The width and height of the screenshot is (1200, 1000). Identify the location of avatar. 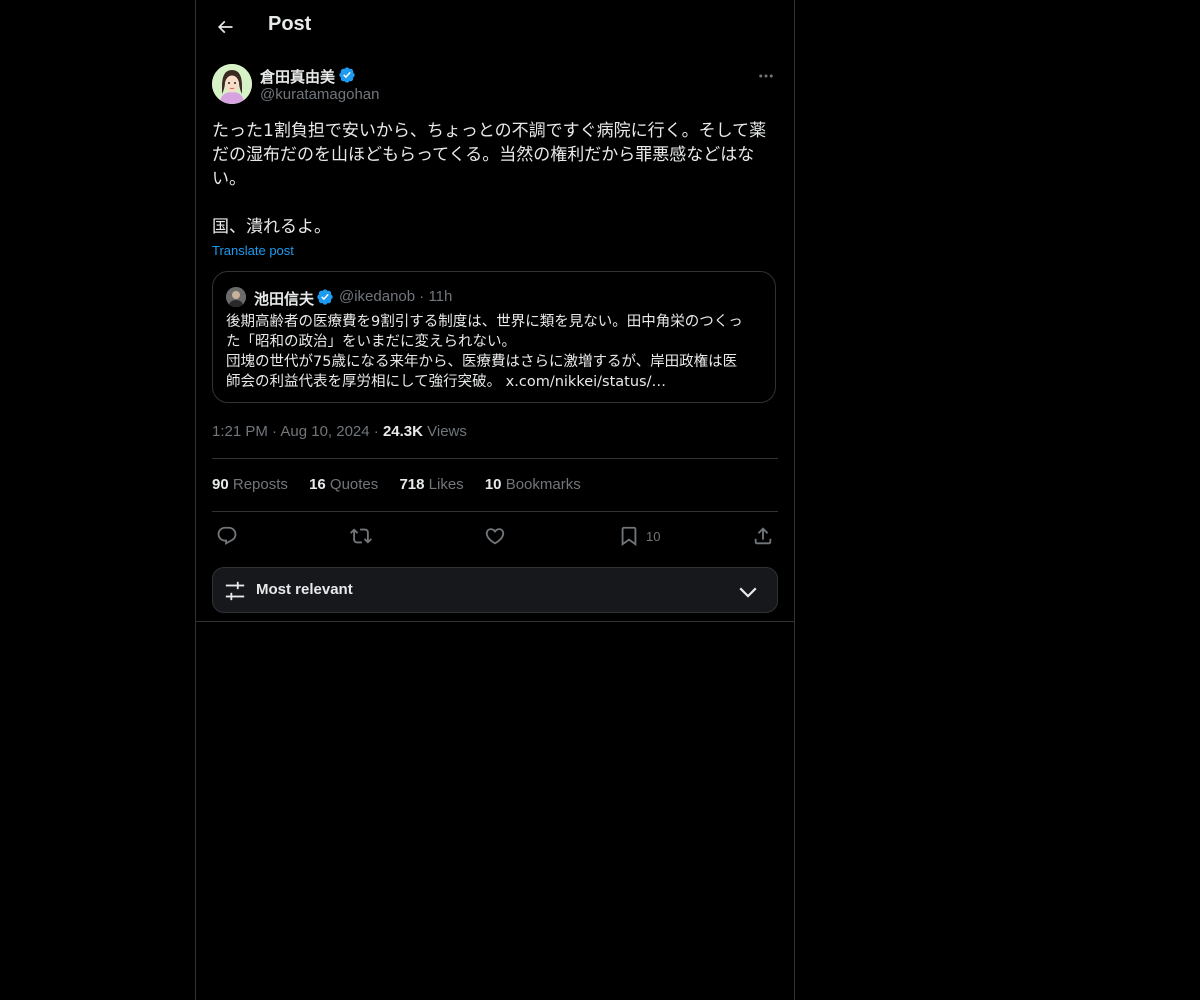
(232, 84).